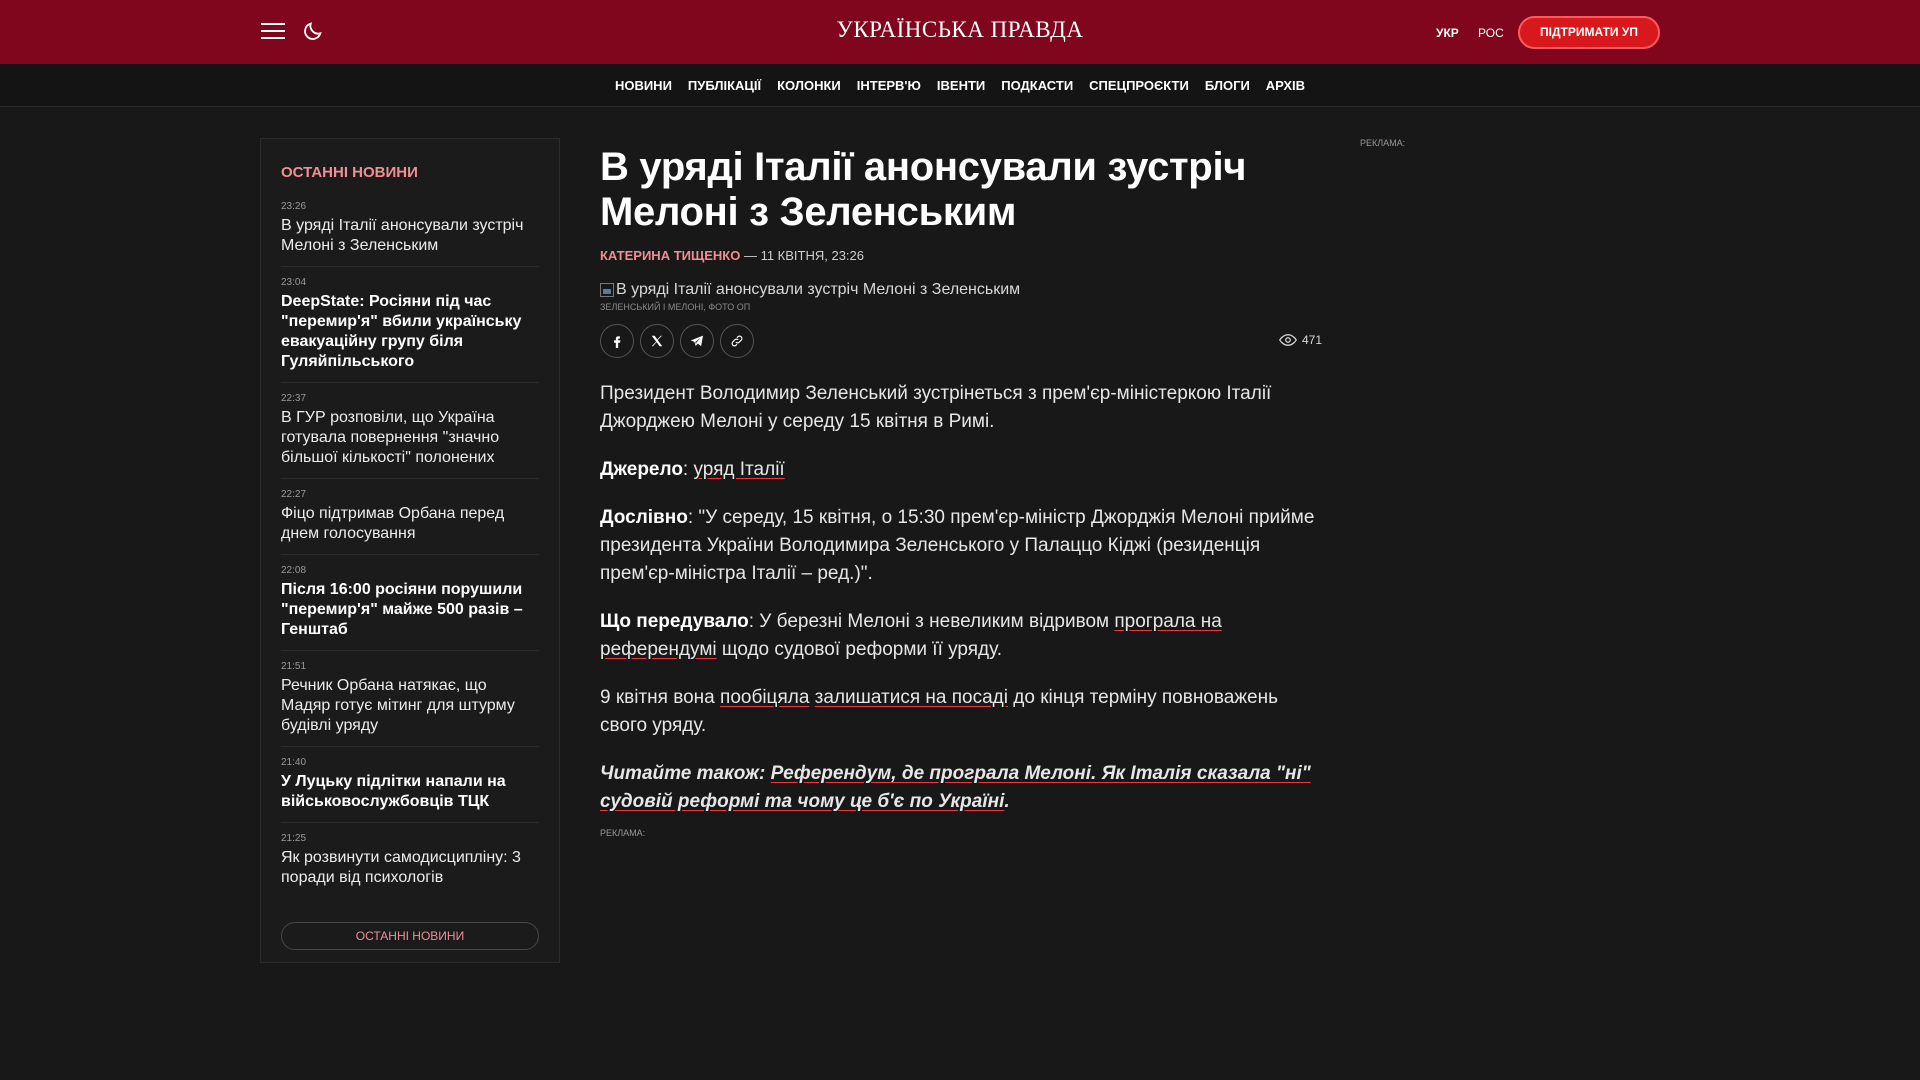 This screenshot has height=1080, width=1920. Describe the element at coordinates (294, 838) in the screenshot. I see `news-time: 21:25` at that location.